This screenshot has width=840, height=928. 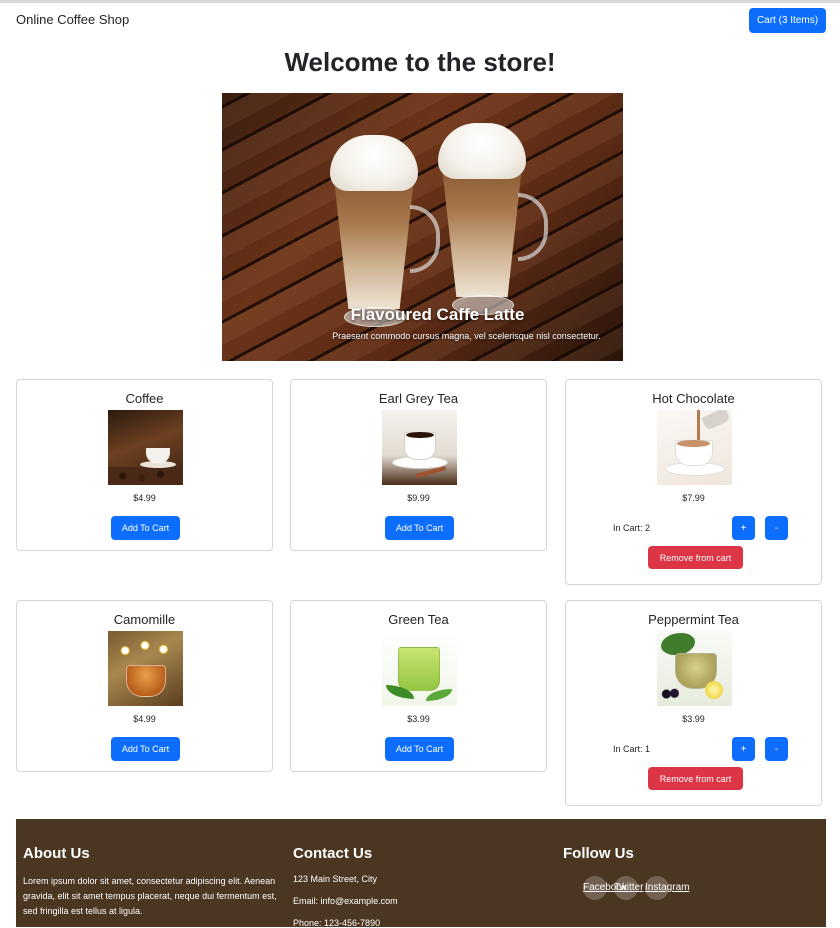 I want to click on twitter-link: Twitter, so click(x=628, y=887).